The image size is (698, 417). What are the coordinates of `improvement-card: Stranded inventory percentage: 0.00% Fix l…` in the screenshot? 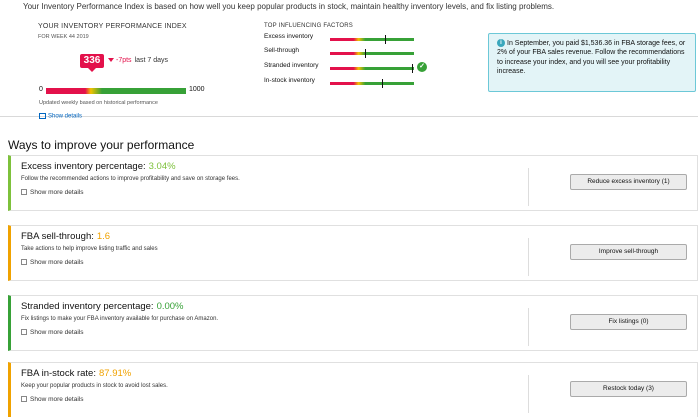 It's located at (353, 323).